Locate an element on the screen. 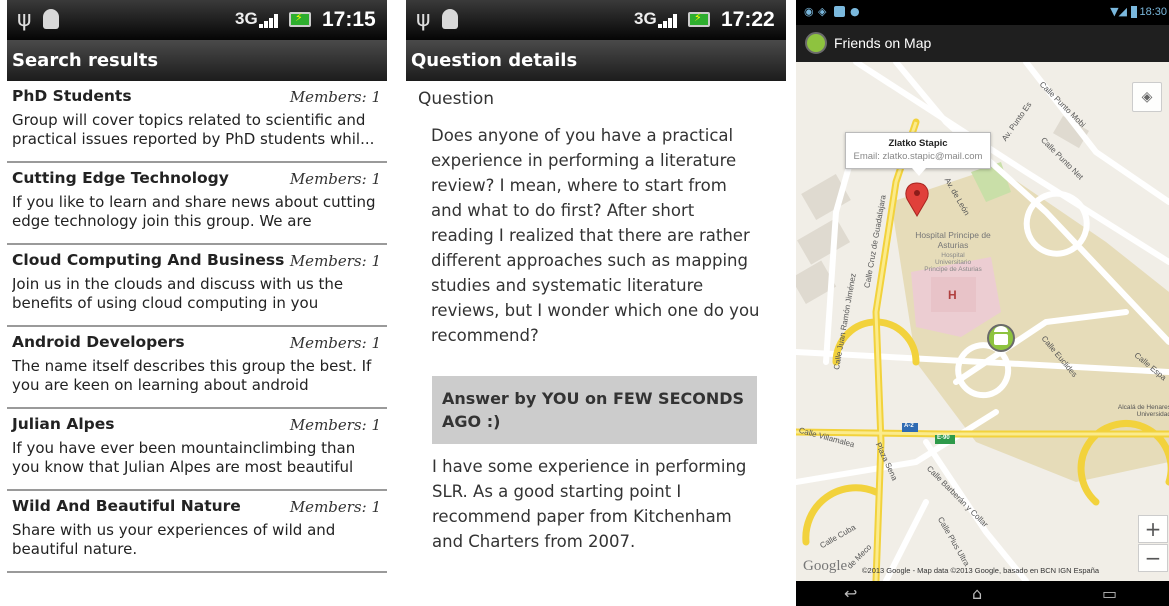  action-bar: Friends on Map is located at coordinates (982, 43).